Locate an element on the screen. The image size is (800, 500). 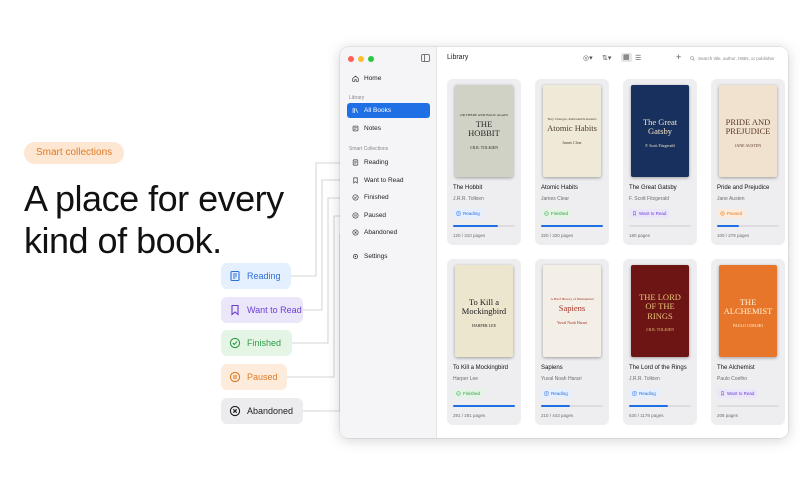
sort-menu-icon: ⇅▾ is located at coordinates (606, 58).